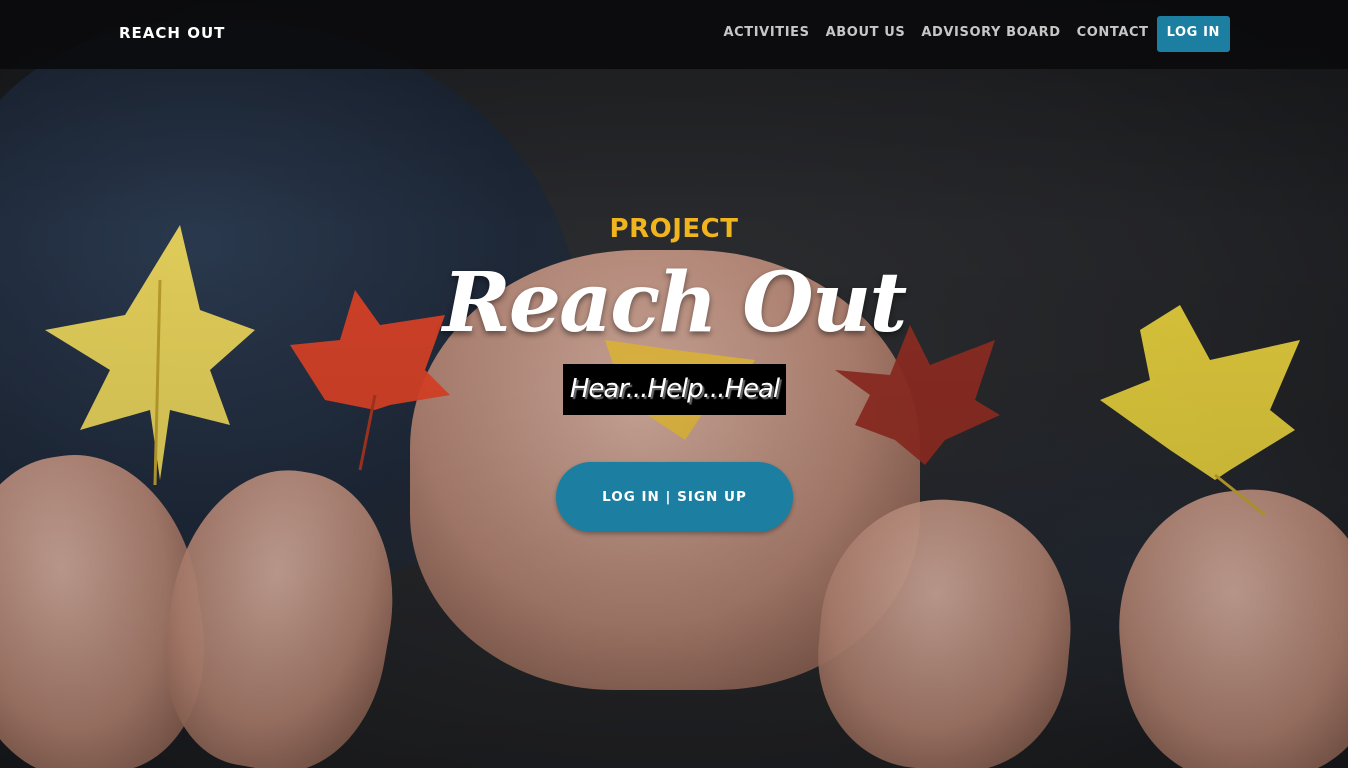 This screenshot has height=768, width=1348. What do you see at coordinates (990, 34) in the screenshot?
I see `nav-link-advisory-board: ADVISORY BOARD` at bounding box center [990, 34].